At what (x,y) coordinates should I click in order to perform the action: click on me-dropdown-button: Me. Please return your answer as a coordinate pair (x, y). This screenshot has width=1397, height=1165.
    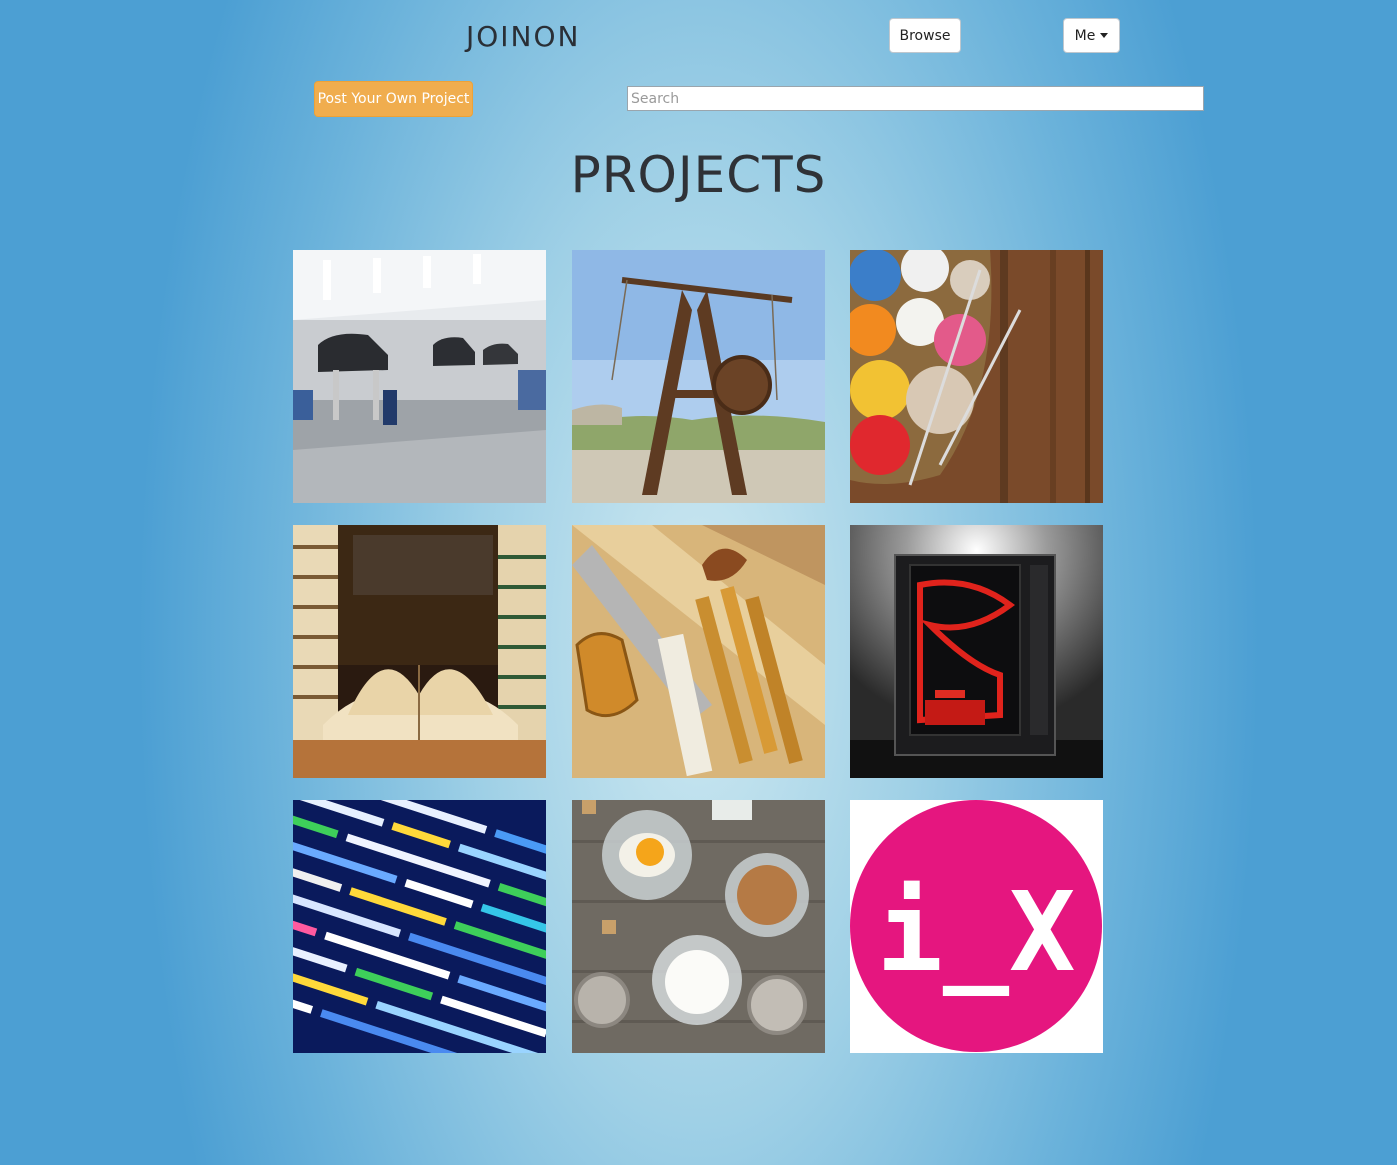
    Looking at the image, I should click on (1091, 35).